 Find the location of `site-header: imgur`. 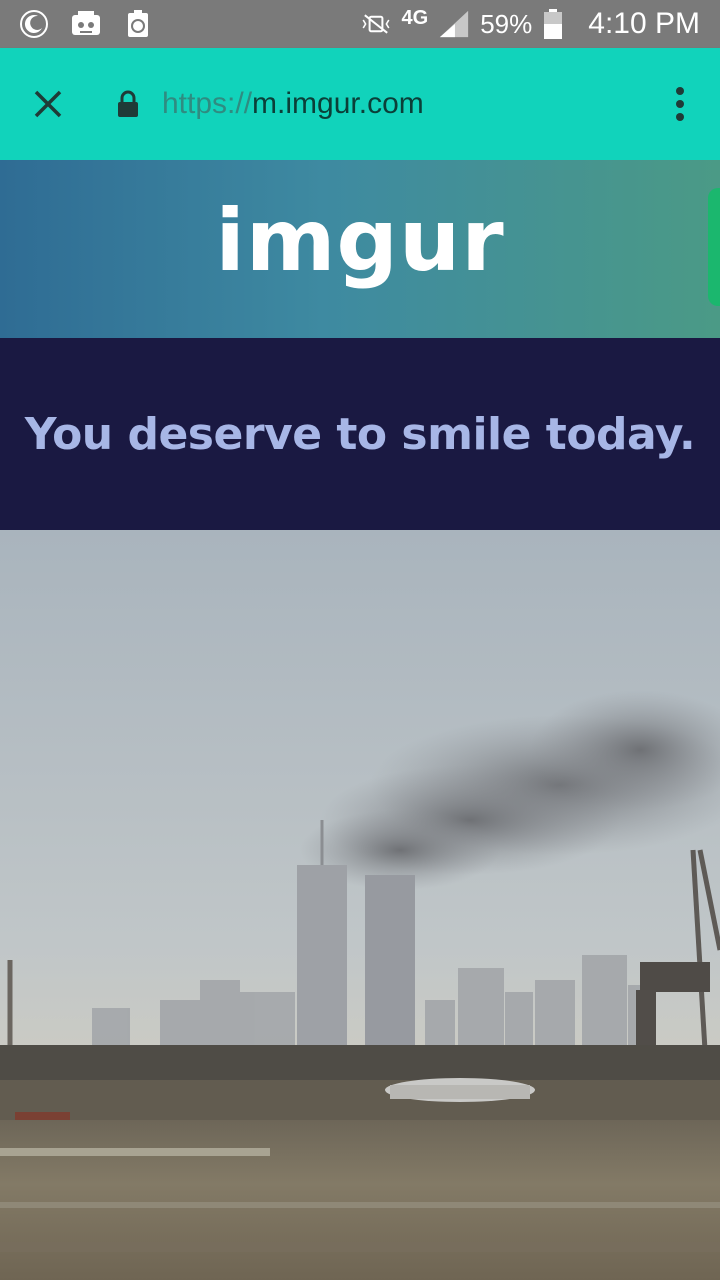

site-header: imgur is located at coordinates (360, 249).